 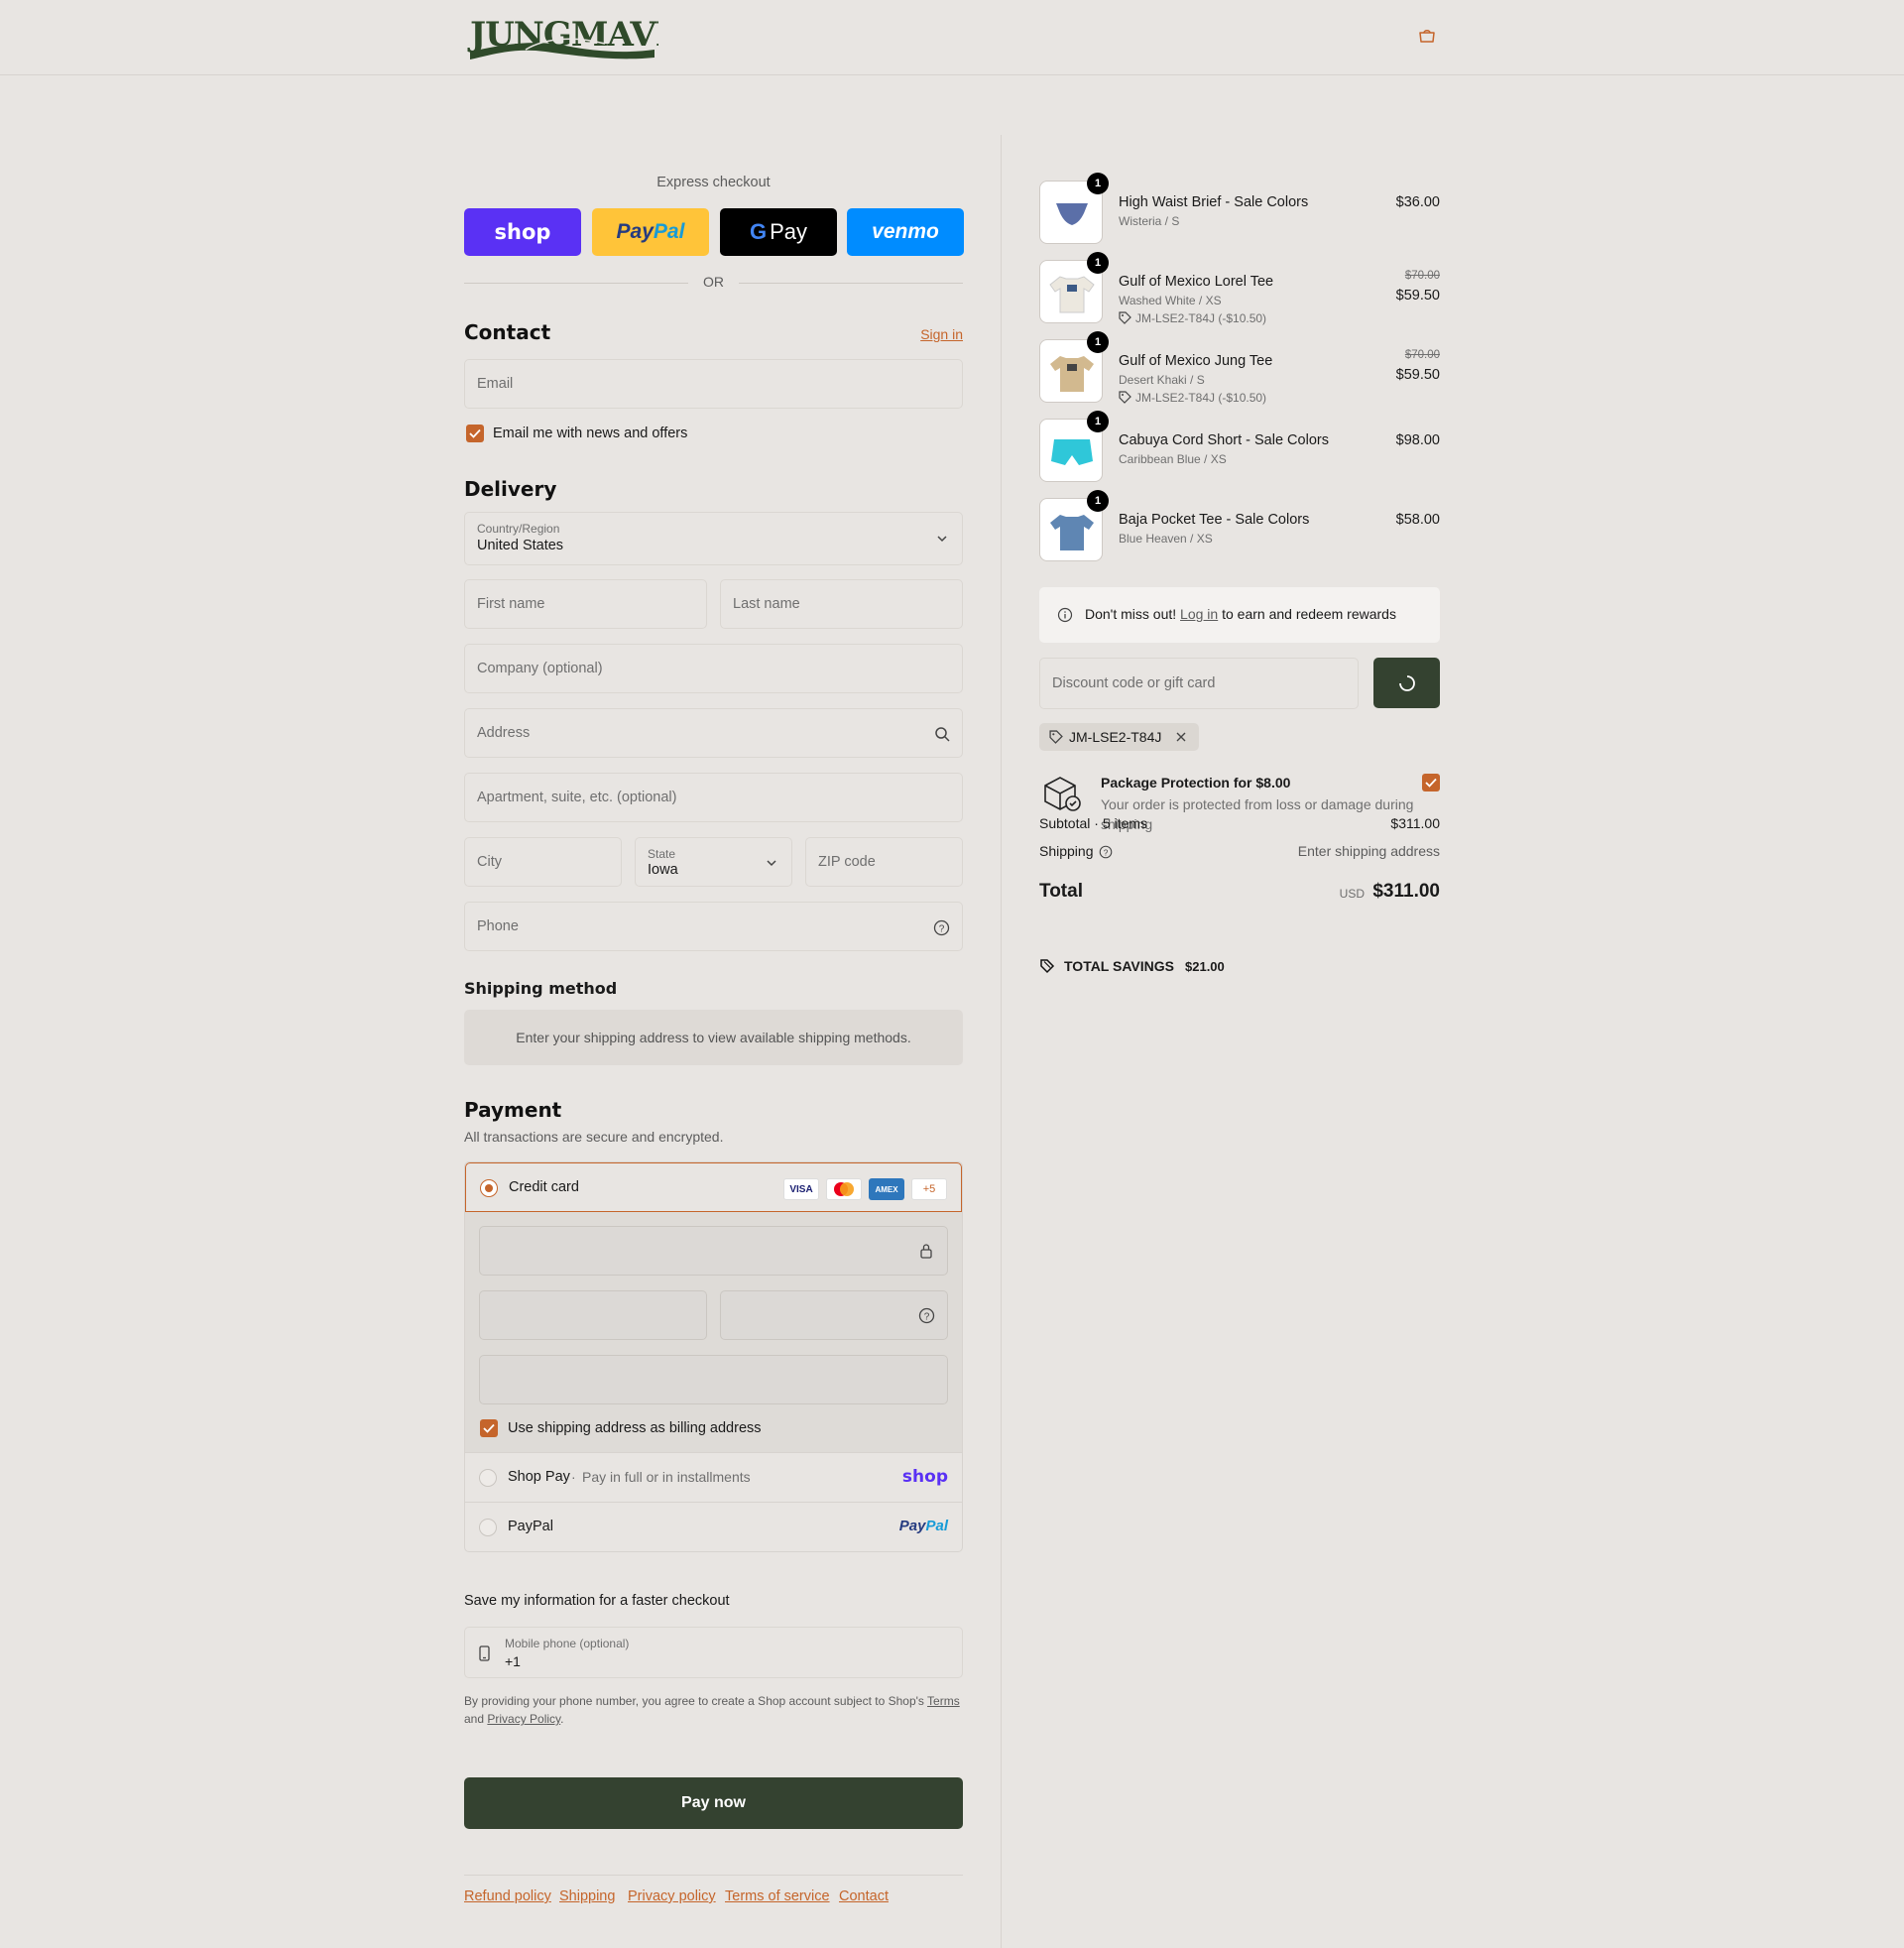 I want to click on company-field: Company (optional), so click(x=713, y=668).